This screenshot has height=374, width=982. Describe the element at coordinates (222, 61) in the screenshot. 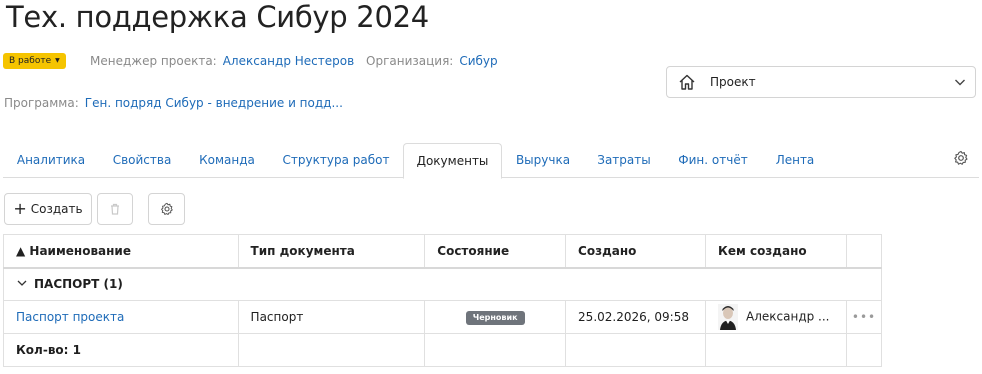

I see `project-manager: Менеджер проекта: Александр Нестеров` at that location.